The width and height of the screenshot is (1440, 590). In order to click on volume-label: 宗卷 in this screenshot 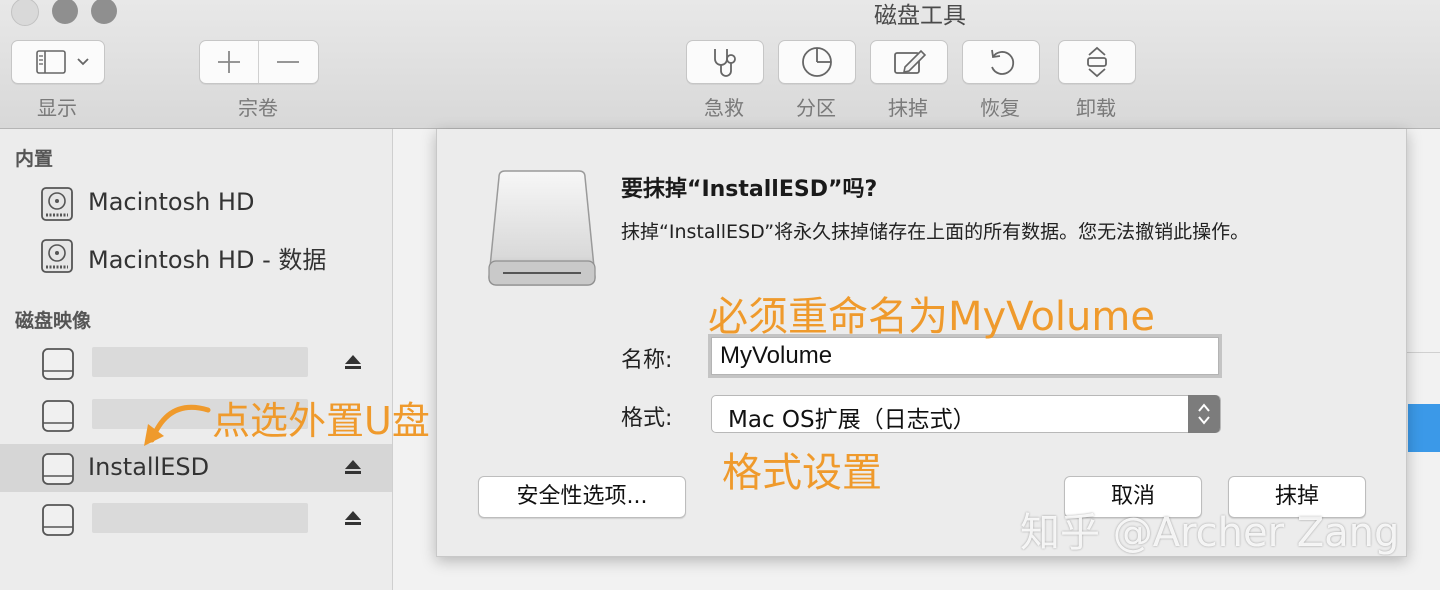, I will do `click(258, 108)`.